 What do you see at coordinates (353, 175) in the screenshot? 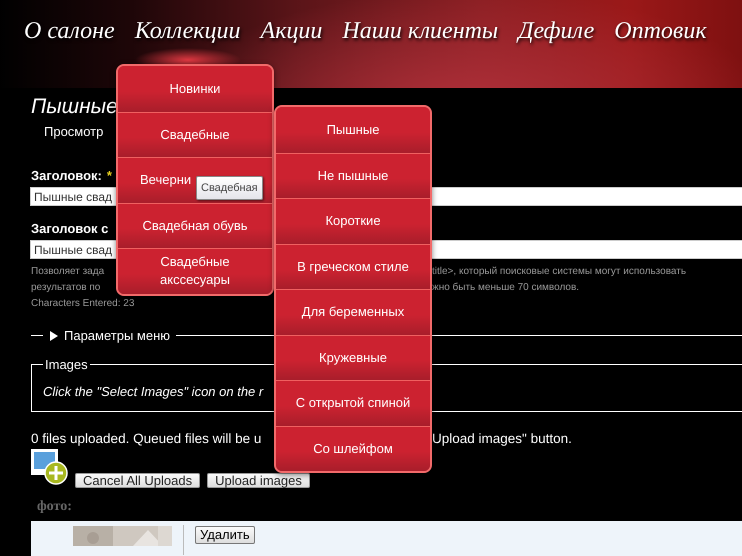
I see `menu-item: Не пышные` at bounding box center [353, 175].